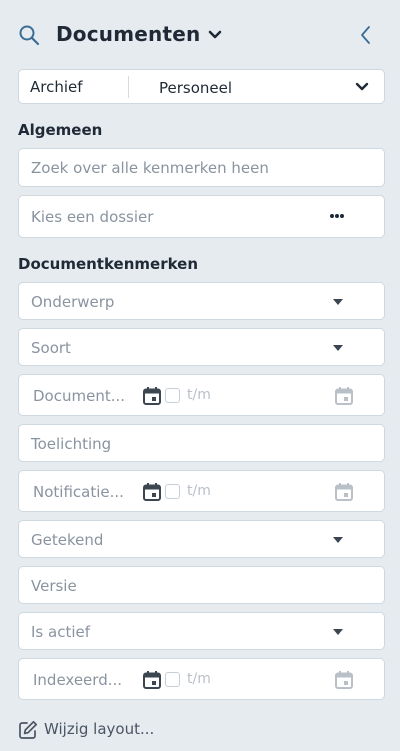 The image size is (400, 751). Describe the element at coordinates (196, 88) in the screenshot. I see `archive-value: Personeel` at that location.